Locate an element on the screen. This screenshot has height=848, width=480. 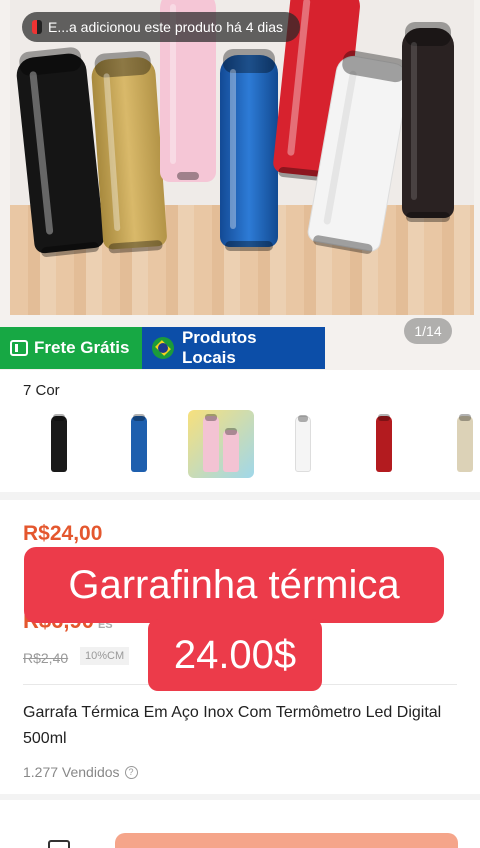
color-swatch-white is located at coordinates (303, 444).